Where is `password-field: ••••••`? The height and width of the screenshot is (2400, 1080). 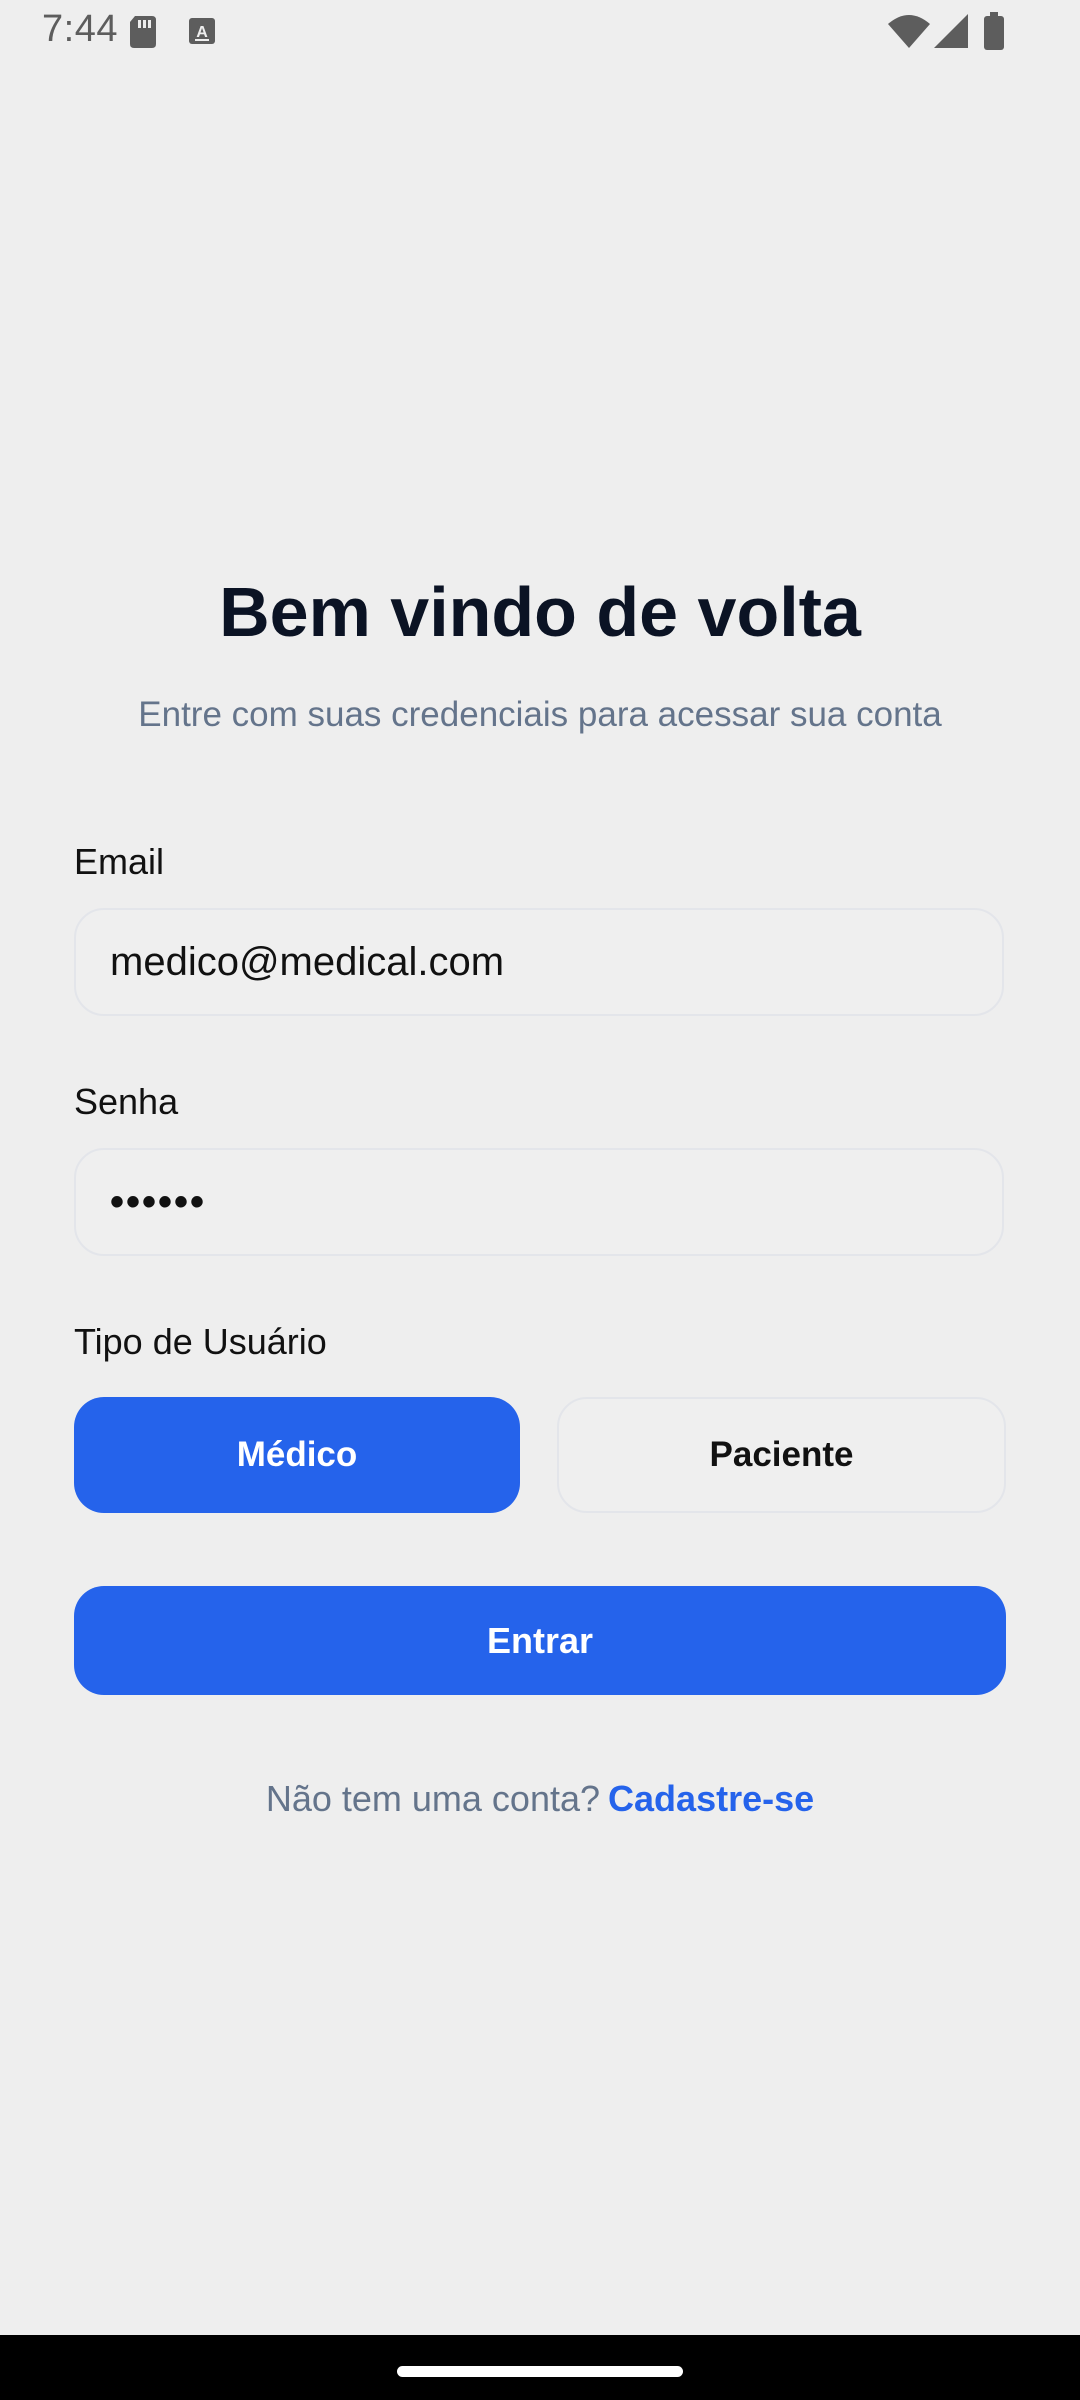 password-field: •••••• is located at coordinates (539, 1202).